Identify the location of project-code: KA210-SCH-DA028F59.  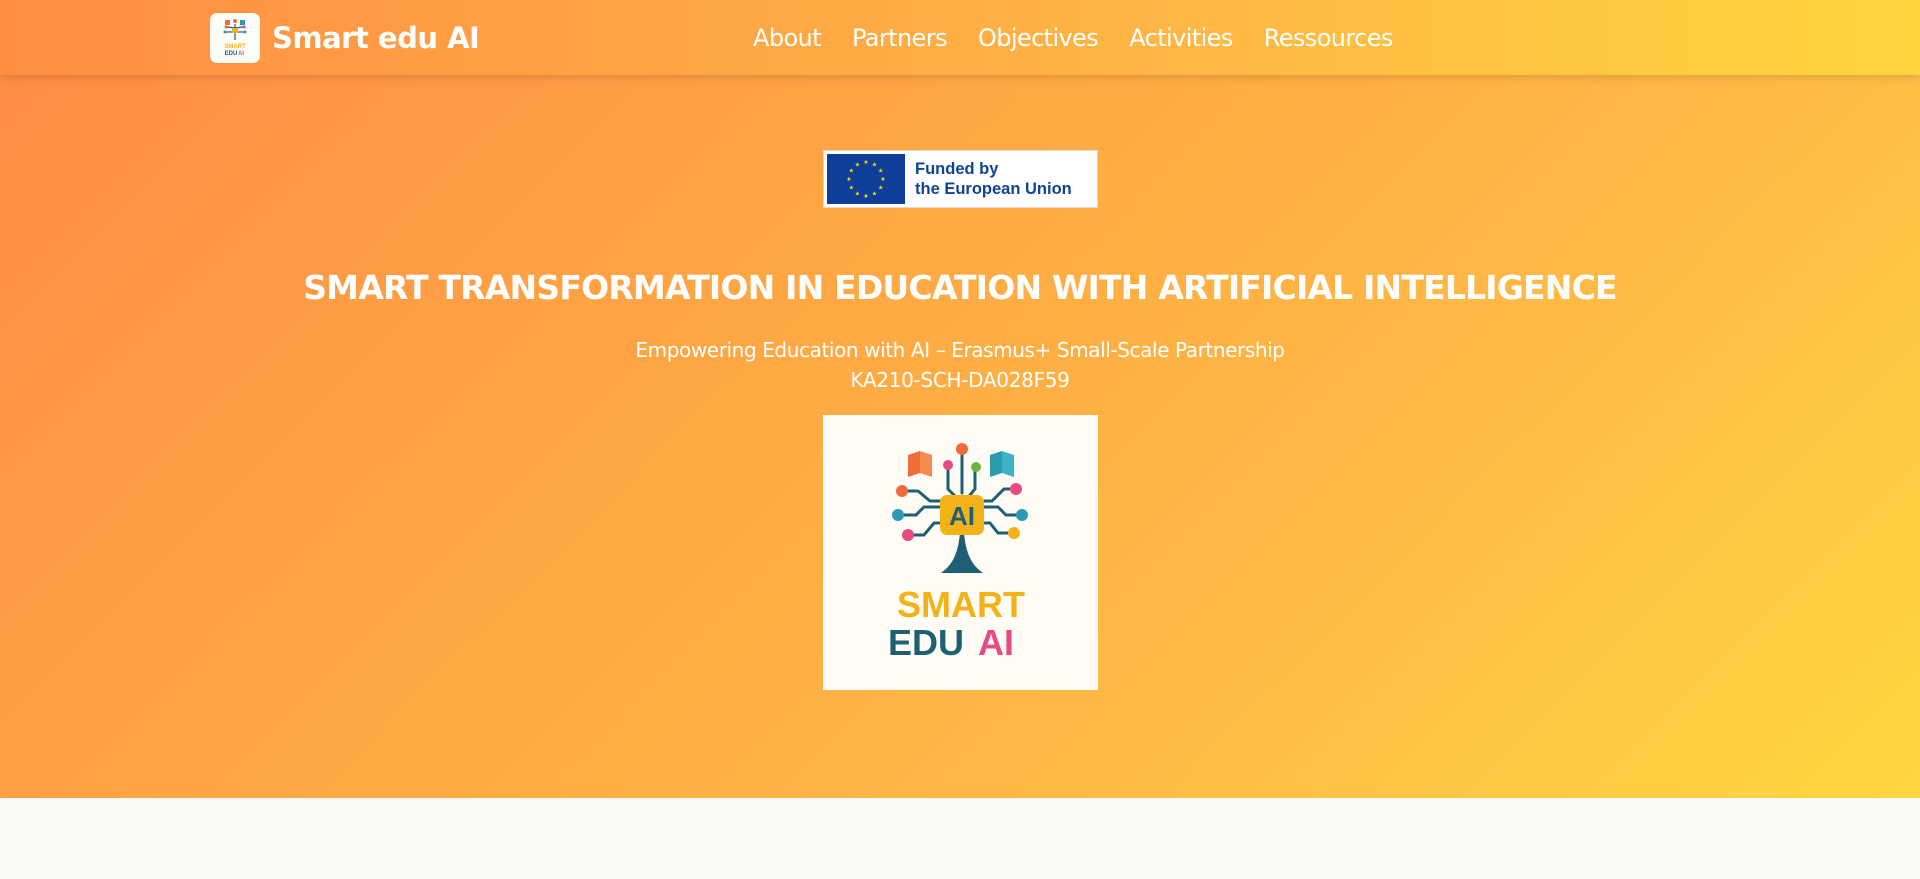
(960, 380).